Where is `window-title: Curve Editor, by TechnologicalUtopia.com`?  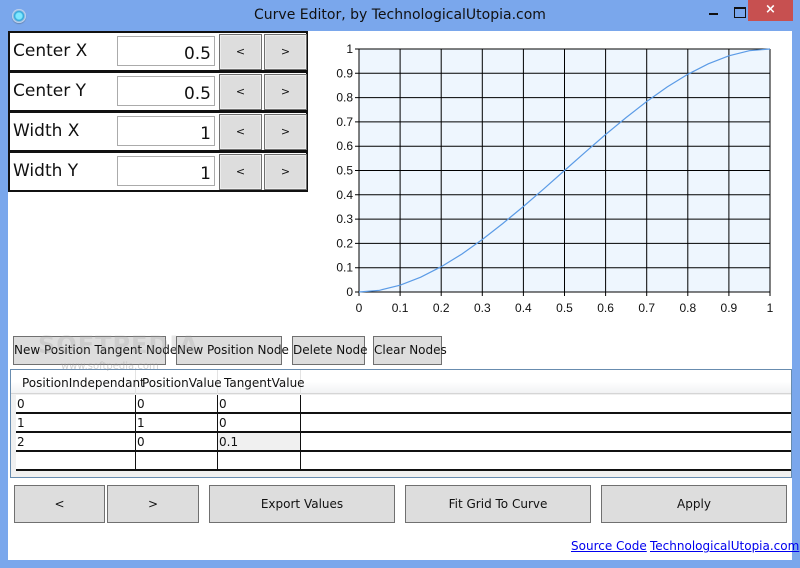 window-title: Curve Editor, by TechnologicalUtopia.com is located at coordinates (400, 15).